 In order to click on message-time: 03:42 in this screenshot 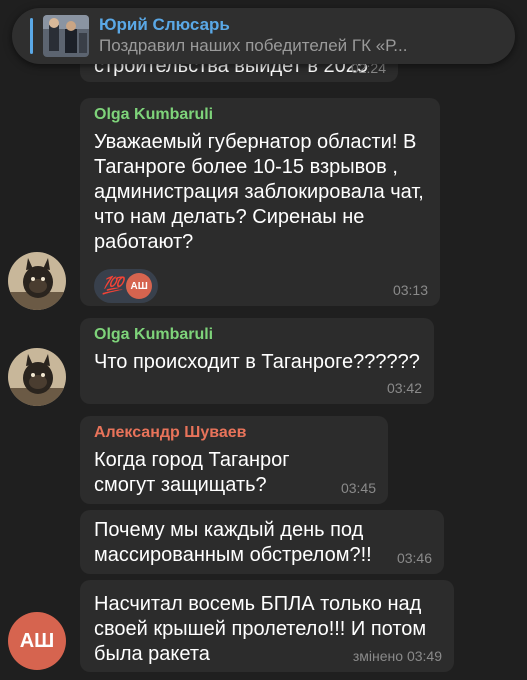, I will do `click(404, 388)`.